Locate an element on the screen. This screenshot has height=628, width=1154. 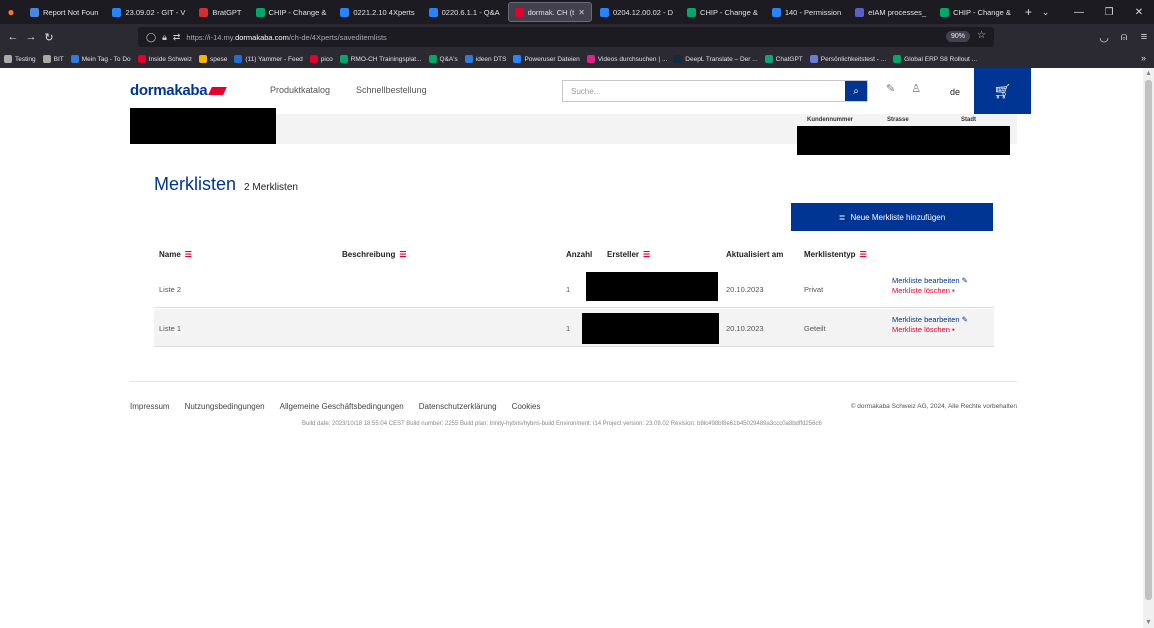
minimize-icon: — is located at coordinates (1079, 12).